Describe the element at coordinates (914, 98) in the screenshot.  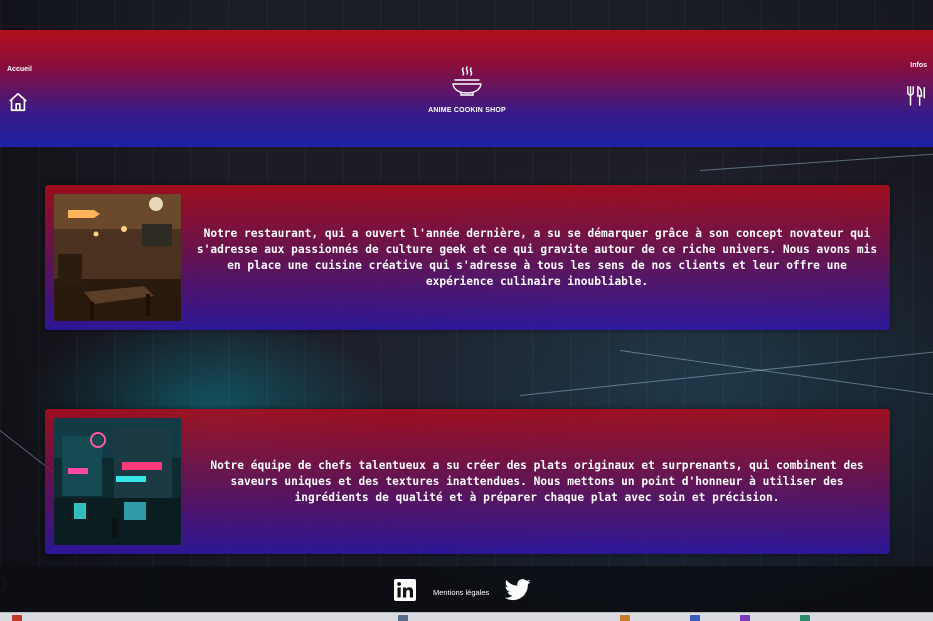
I see `fork-knife-icon` at that location.